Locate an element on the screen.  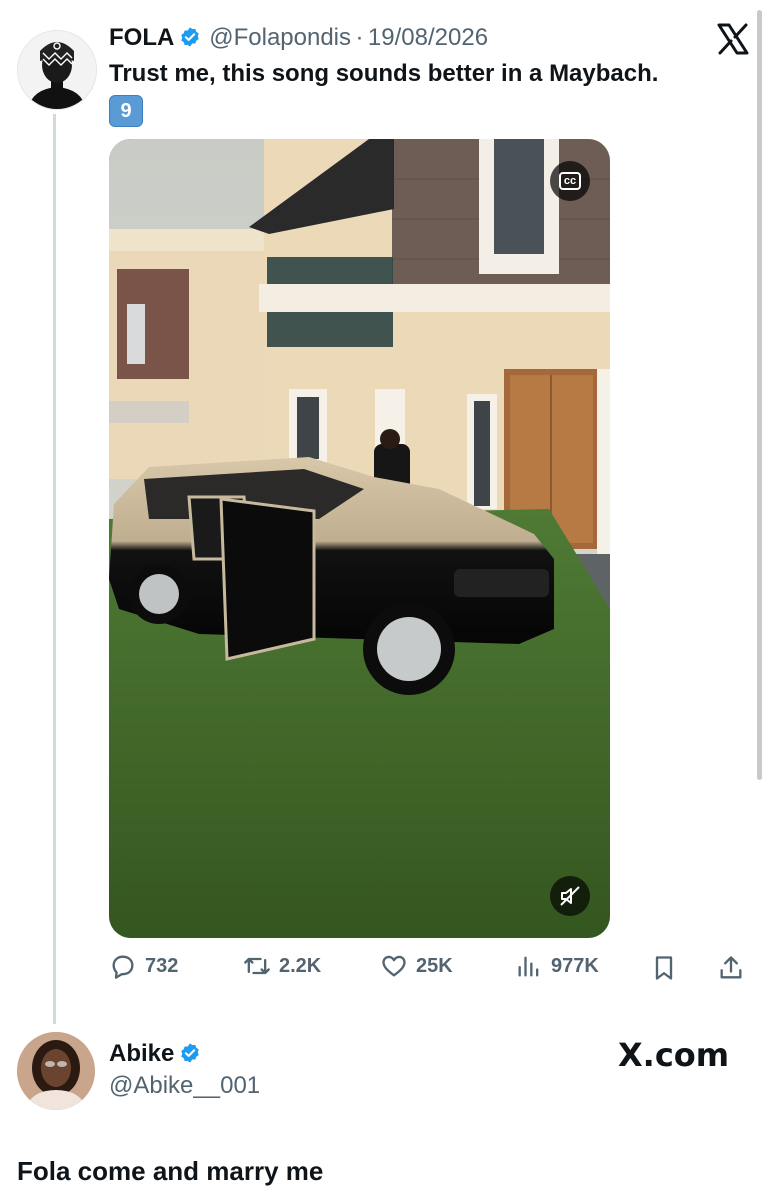
reply-count: 732 is located at coordinates (162, 965).